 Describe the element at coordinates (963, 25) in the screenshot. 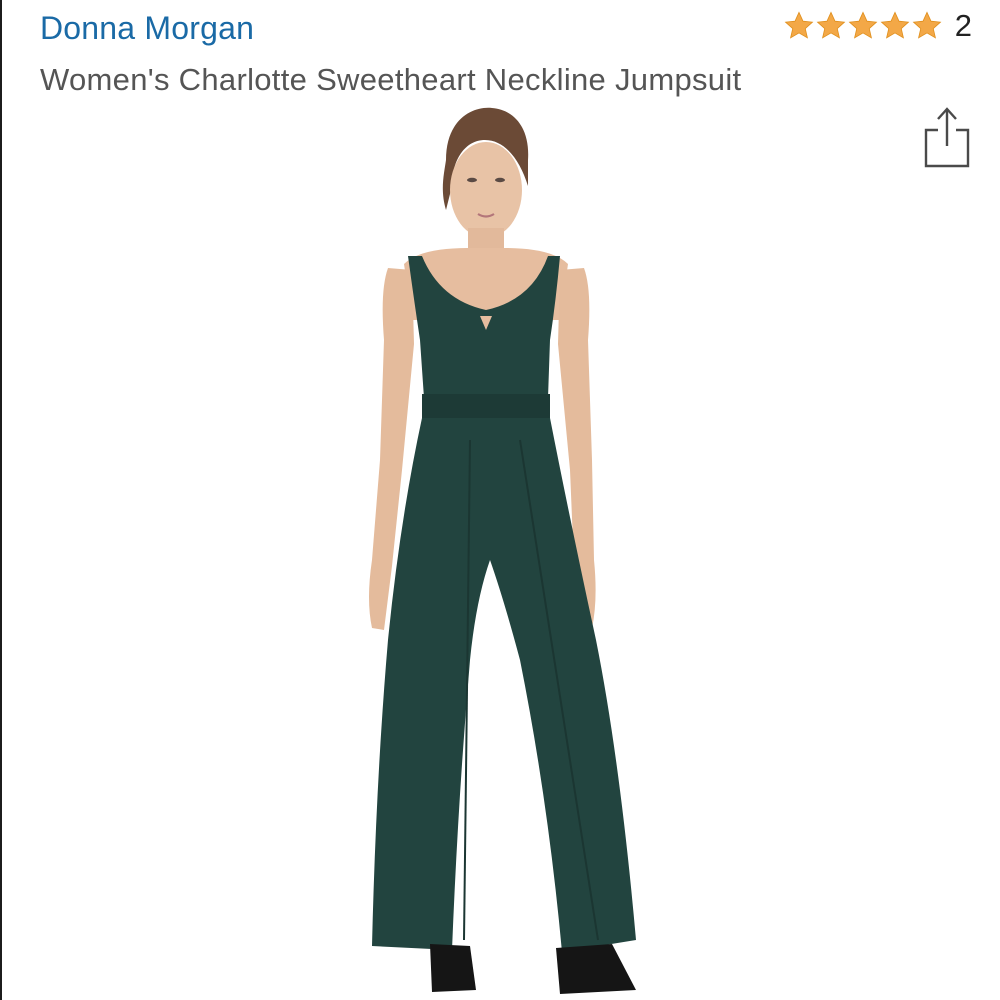

I see `rating-count: 2` at that location.